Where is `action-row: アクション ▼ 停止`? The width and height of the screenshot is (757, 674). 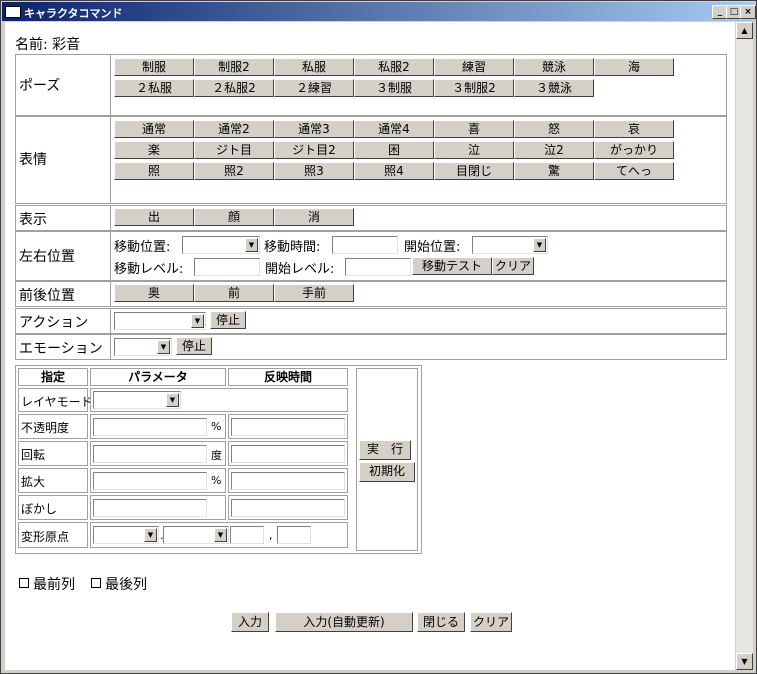 action-row: アクション ▼ 停止 is located at coordinates (371, 321).